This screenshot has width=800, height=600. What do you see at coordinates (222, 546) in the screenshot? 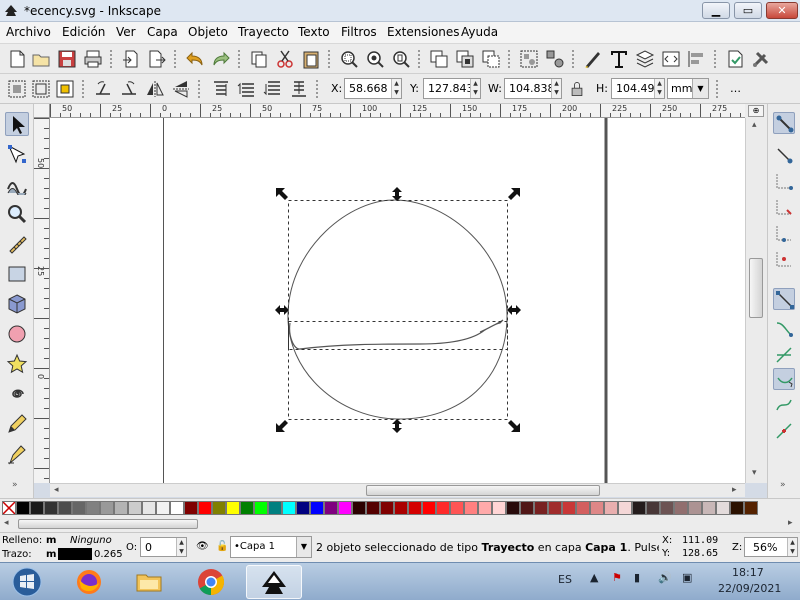
I see `layer-lock-icon: 🔓` at bounding box center [222, 546].